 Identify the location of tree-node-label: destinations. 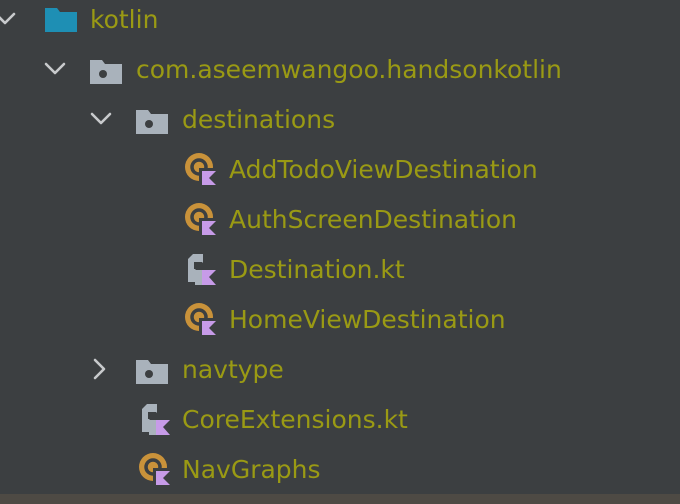
(259, 119).